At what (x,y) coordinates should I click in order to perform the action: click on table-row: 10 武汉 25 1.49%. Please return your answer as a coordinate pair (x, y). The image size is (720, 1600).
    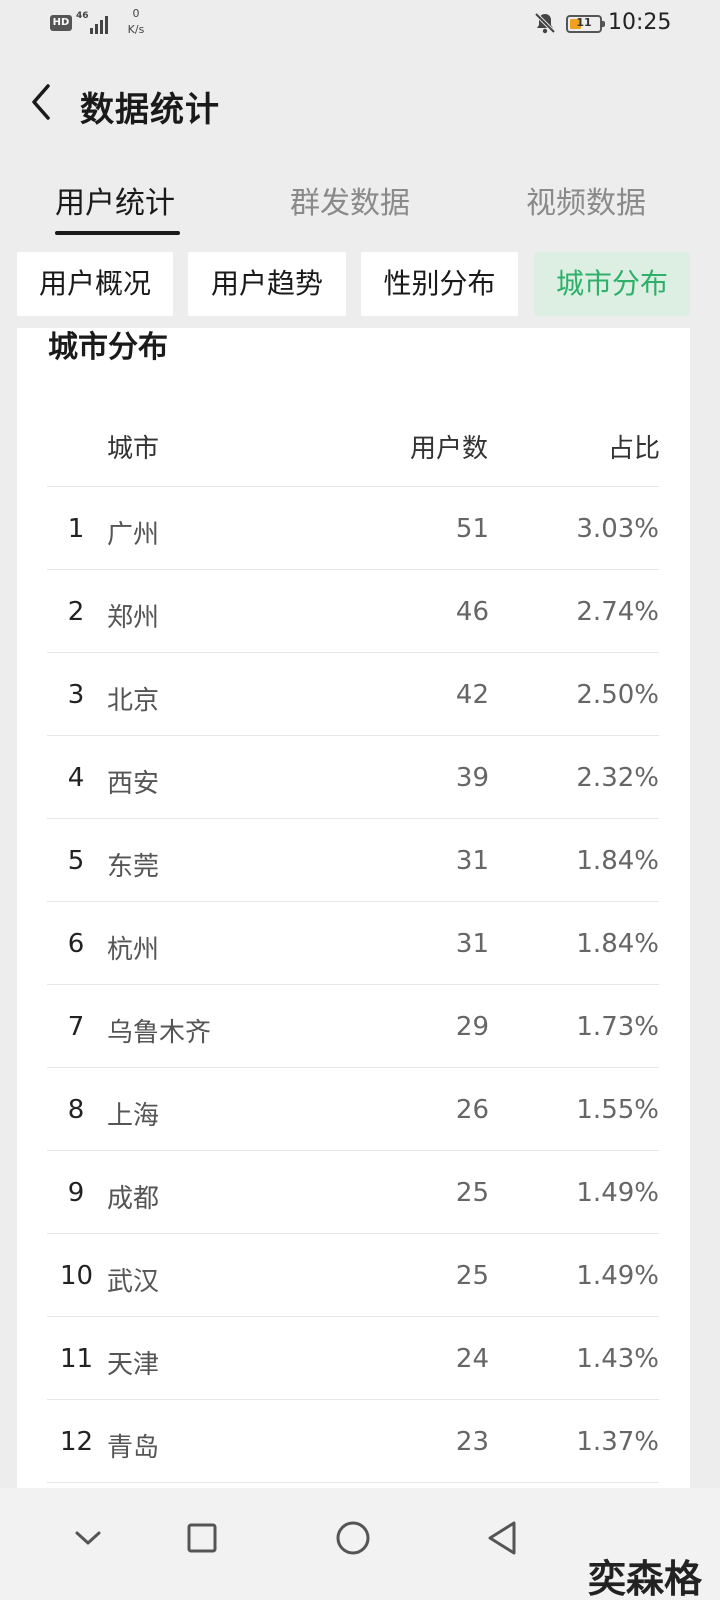
    Looking at the image, I should click on (360, 1275).